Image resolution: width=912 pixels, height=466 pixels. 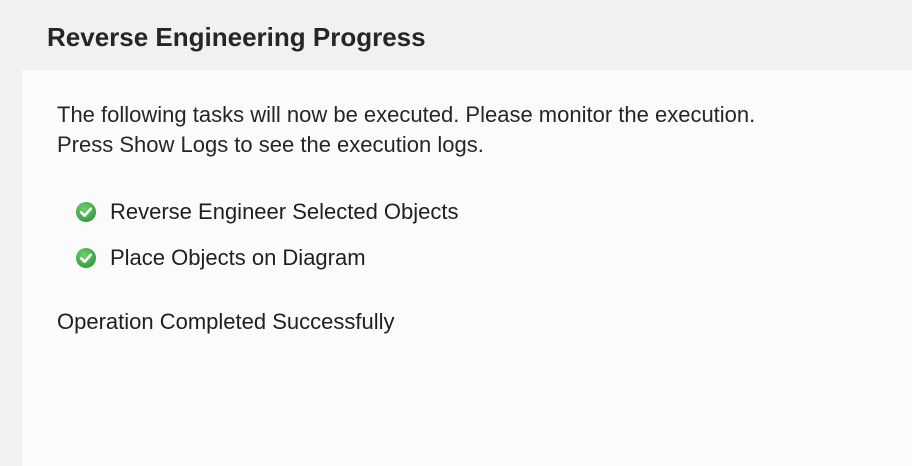 What do you see at coordinates (238, 257) in the screenshot?
I see `task-label: Place Objects on Diagram` at bounding box center [238, 257].